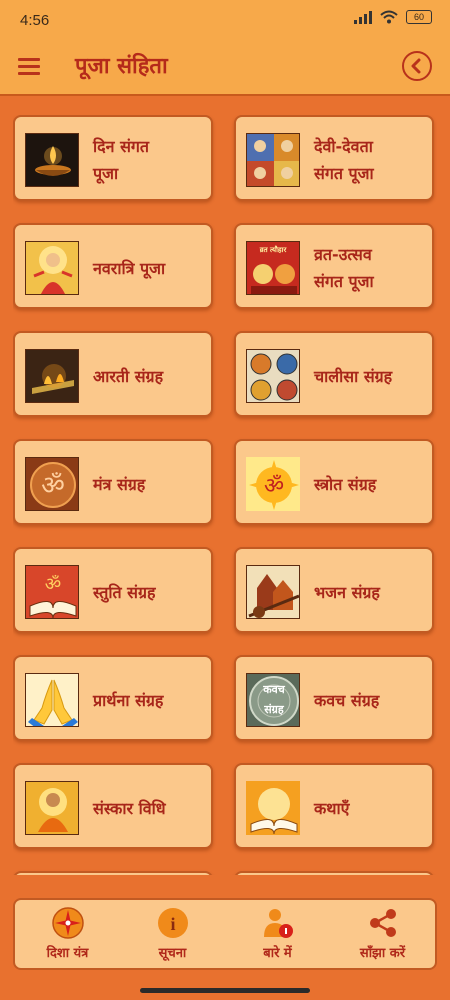 The width and height of the screenshot is (450, 1000). What do you see at coordinates (274, 689) in the screenshot?
I see `kavach-caption-top: कवच` at bounding box center [274, 689].